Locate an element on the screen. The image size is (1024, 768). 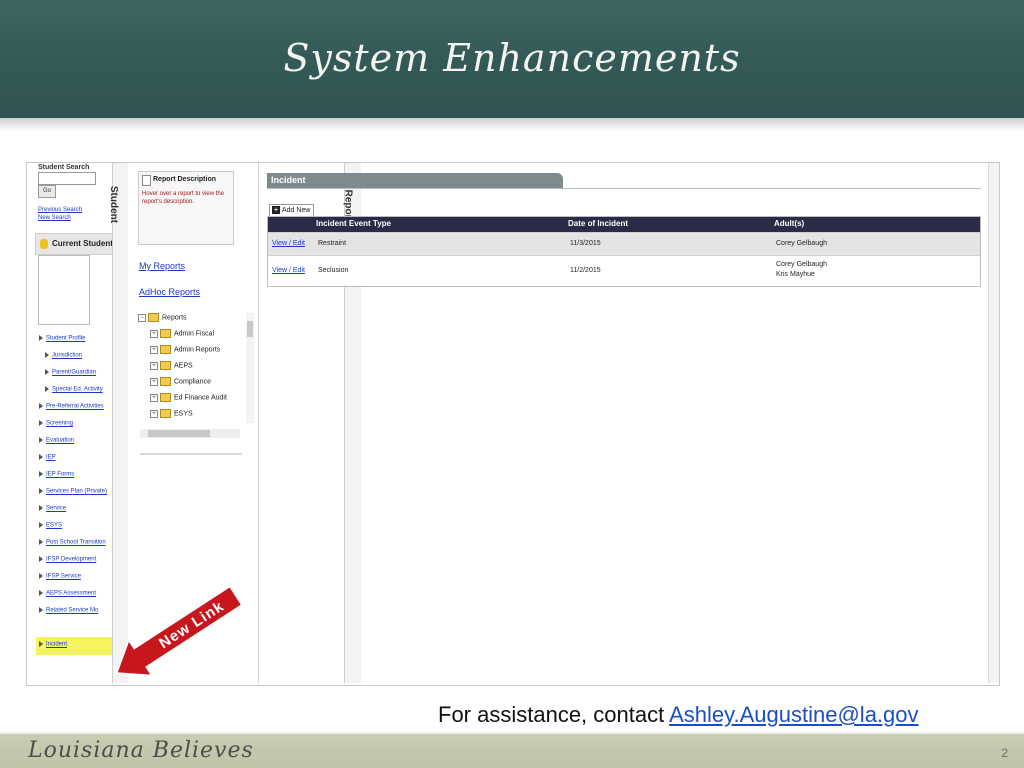
nav-evaluation: Evaluation is located at coordinates (56, 440).